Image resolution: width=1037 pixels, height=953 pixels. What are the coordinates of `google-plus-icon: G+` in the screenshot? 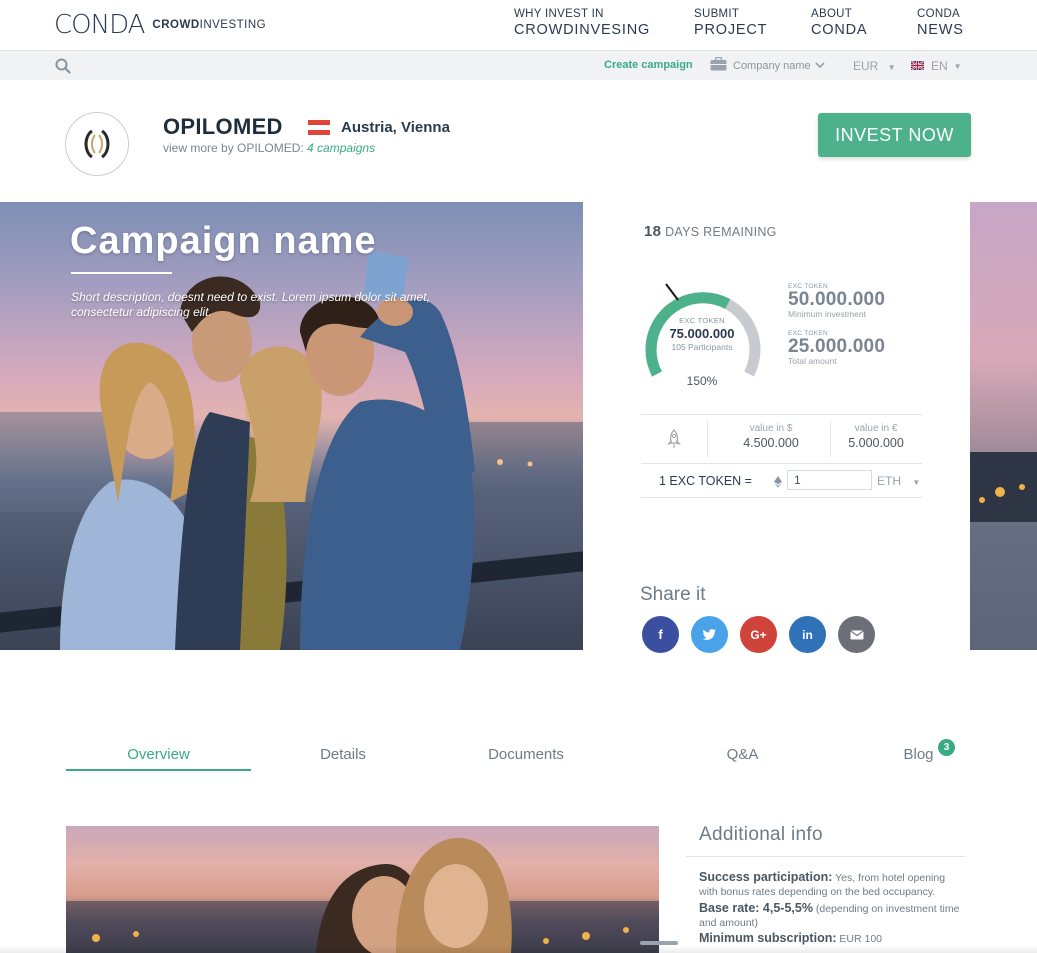 It's located at (758, 634).